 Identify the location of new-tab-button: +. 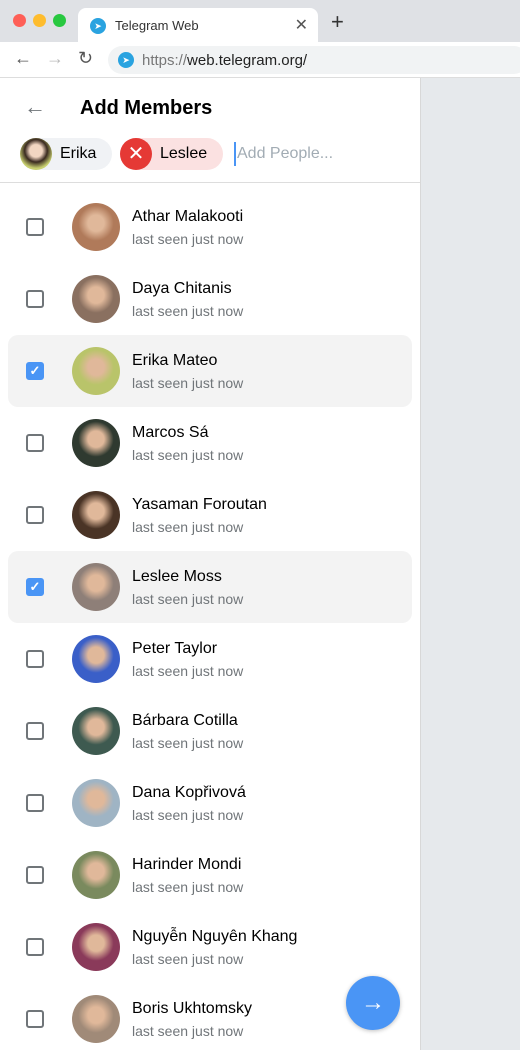
(337, 22).